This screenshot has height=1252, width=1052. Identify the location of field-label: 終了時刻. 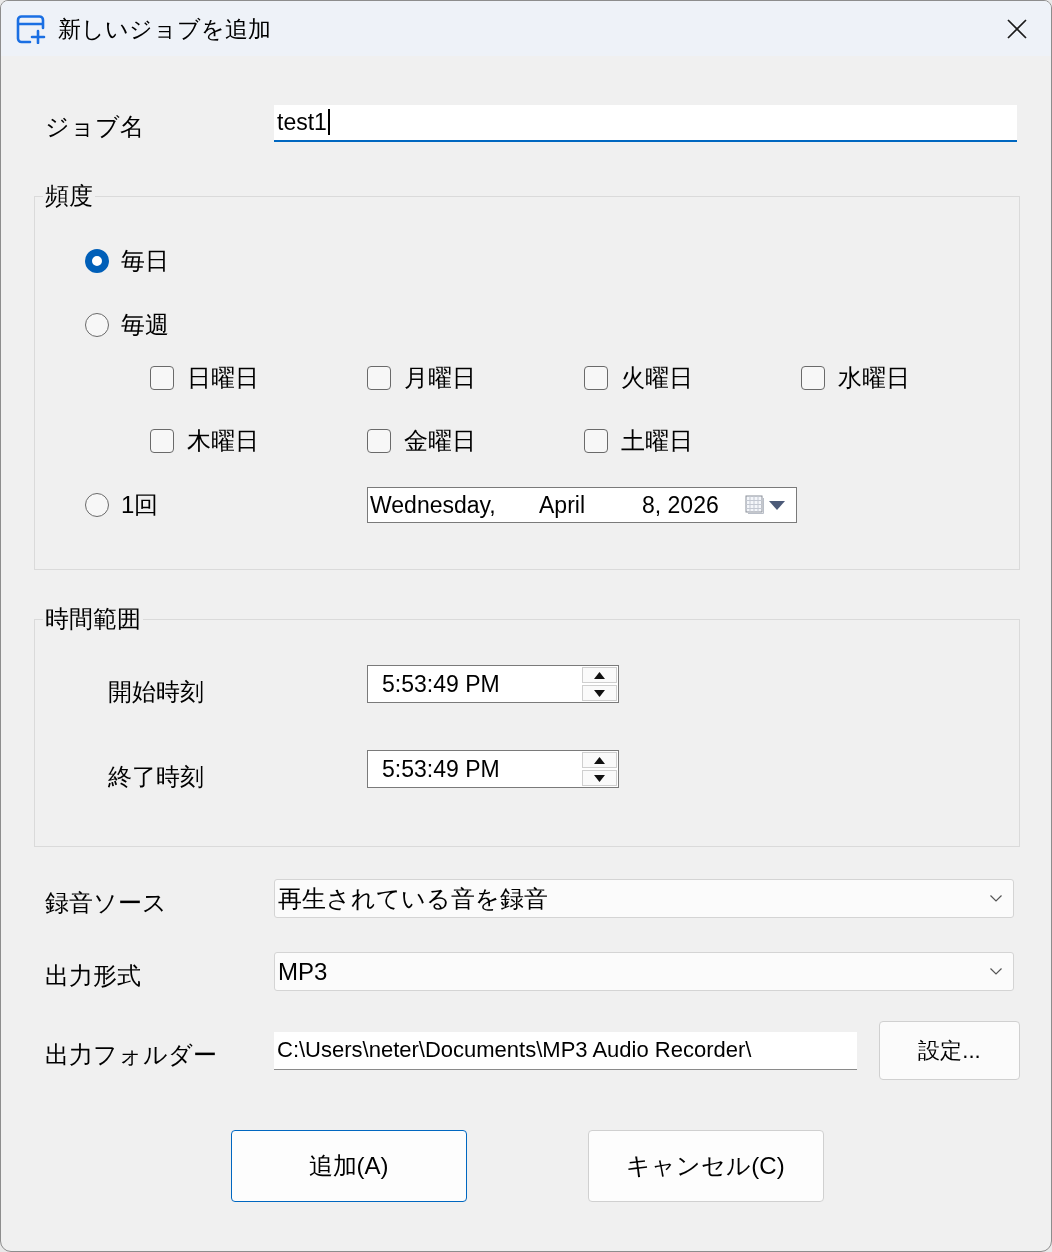
(156, 777).